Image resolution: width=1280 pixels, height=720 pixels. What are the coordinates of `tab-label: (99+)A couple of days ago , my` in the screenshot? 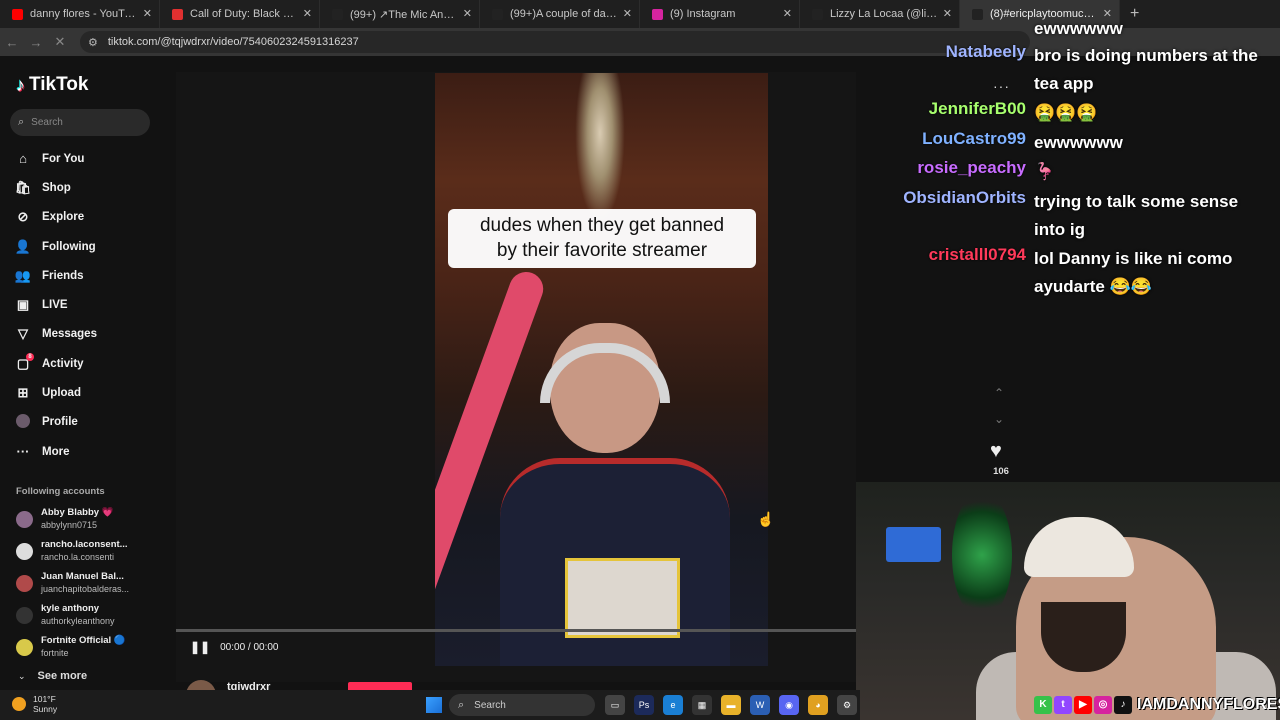 It's located at (564, 14).